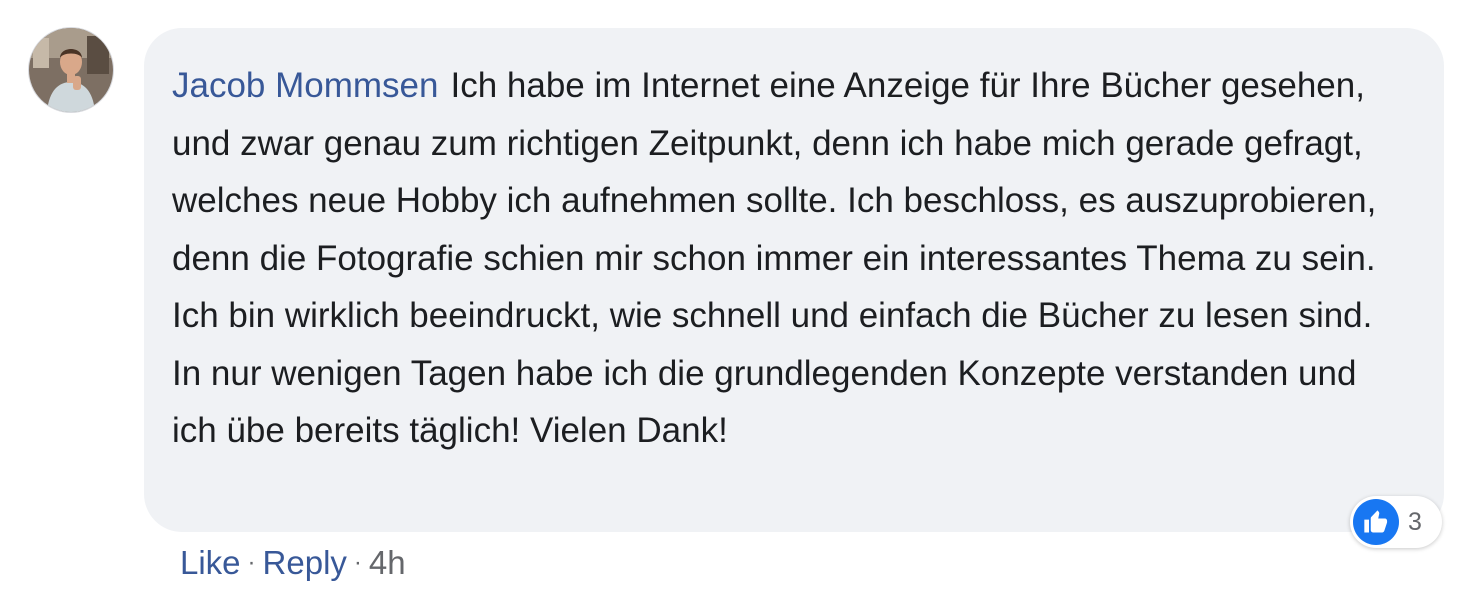  I want to click on comment-author-link: Jacob Mommsen, so click(305, 85).